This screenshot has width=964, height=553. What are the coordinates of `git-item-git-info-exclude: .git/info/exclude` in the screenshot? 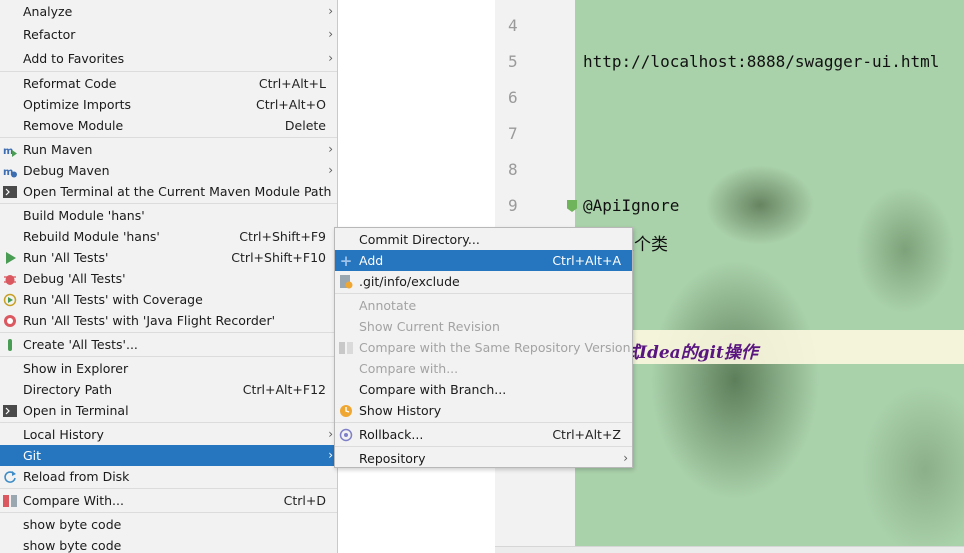 It's located at (483, 281).